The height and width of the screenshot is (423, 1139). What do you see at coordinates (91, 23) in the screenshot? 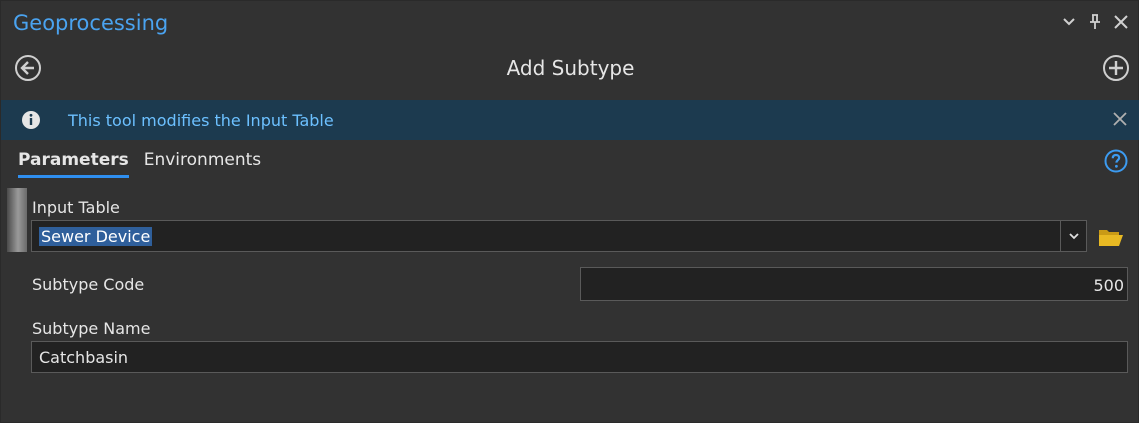
I see `pane-title: Geoprocessing` at bounding box center [91, 23].